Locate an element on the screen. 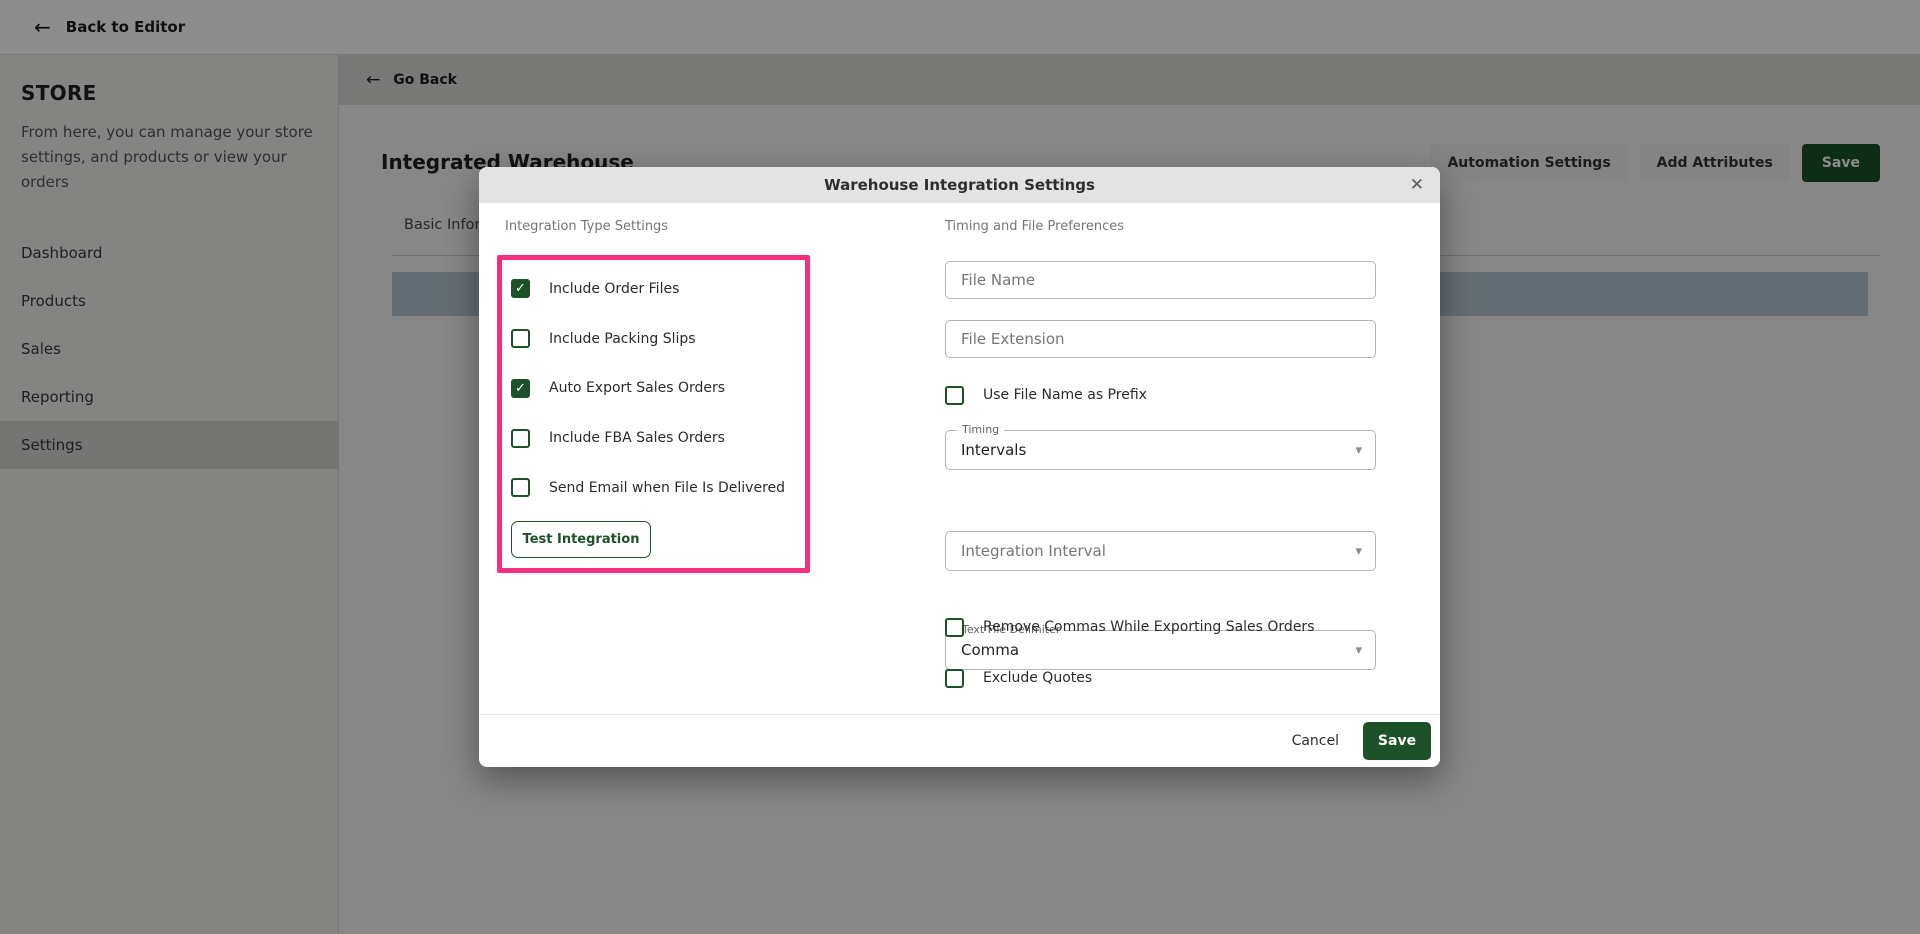 The height and width of the screenshot is (934, 1920). modal-title: Warehouse Integration Settings is located at coordinates (959, 185).